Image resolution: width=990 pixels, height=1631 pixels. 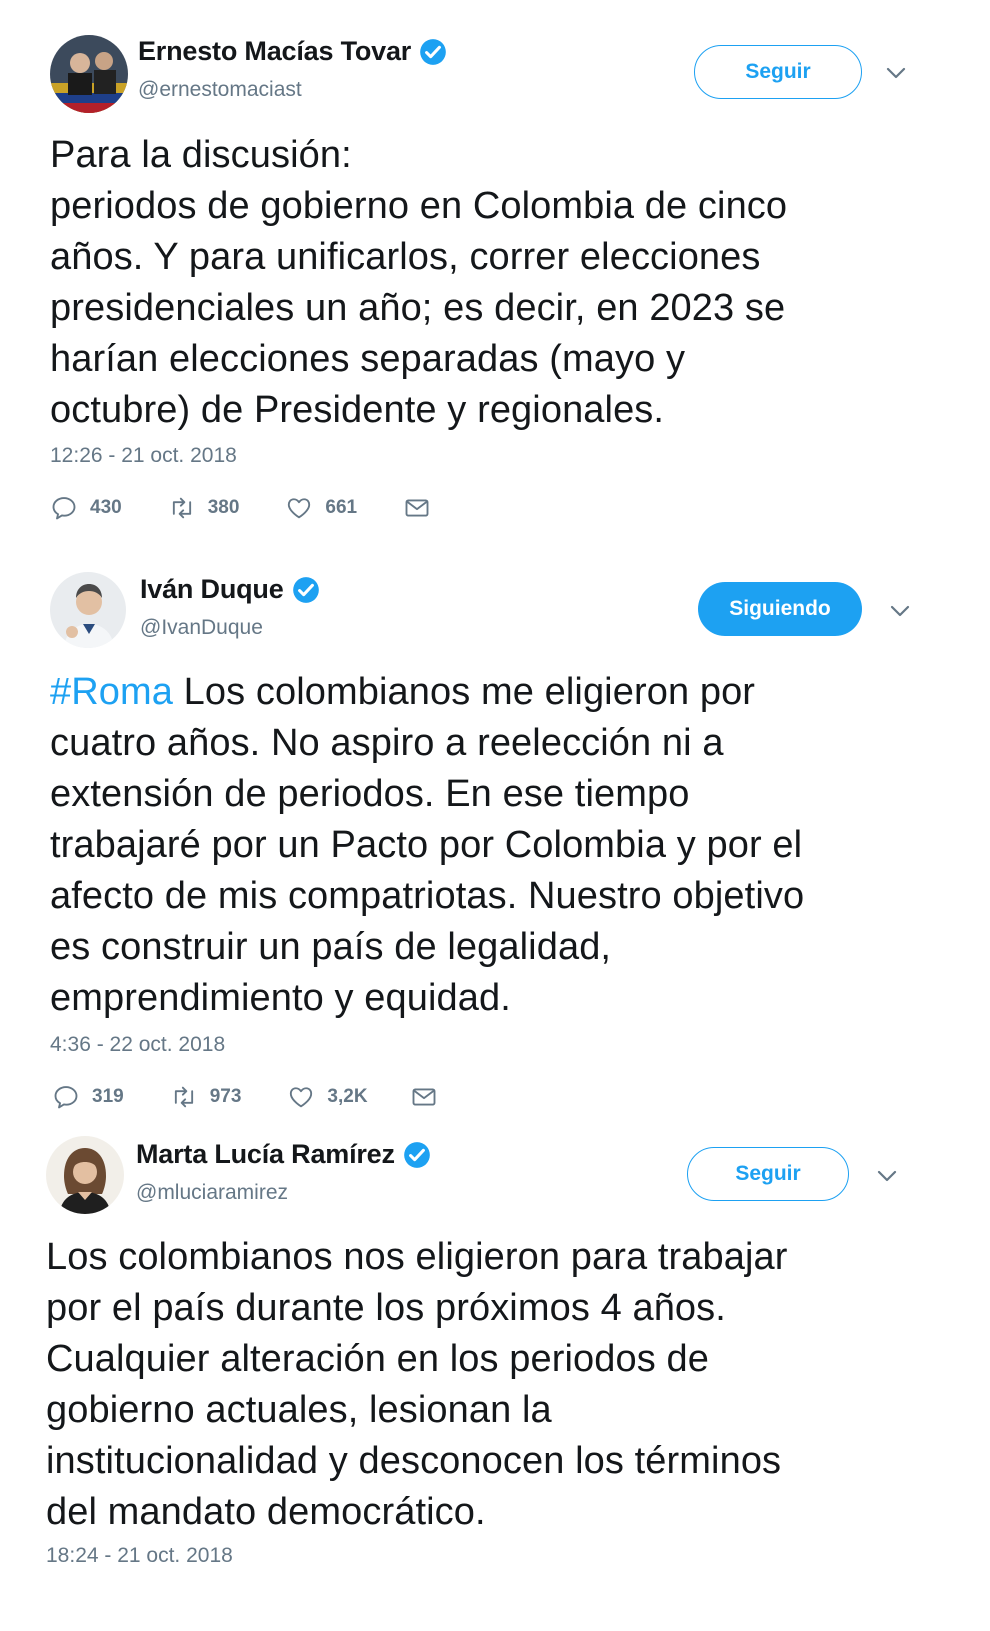 I want to click on tweet-text-line: por el país durante los próximos 4 años., so click(x=386, y=1308).